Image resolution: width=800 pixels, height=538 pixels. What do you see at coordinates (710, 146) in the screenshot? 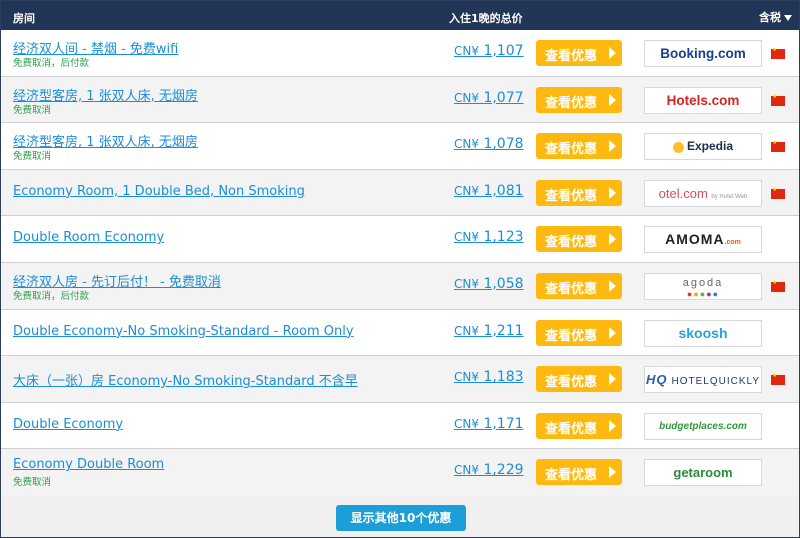
I see `provider-name: Expedia` at bounding box center [710, 146].